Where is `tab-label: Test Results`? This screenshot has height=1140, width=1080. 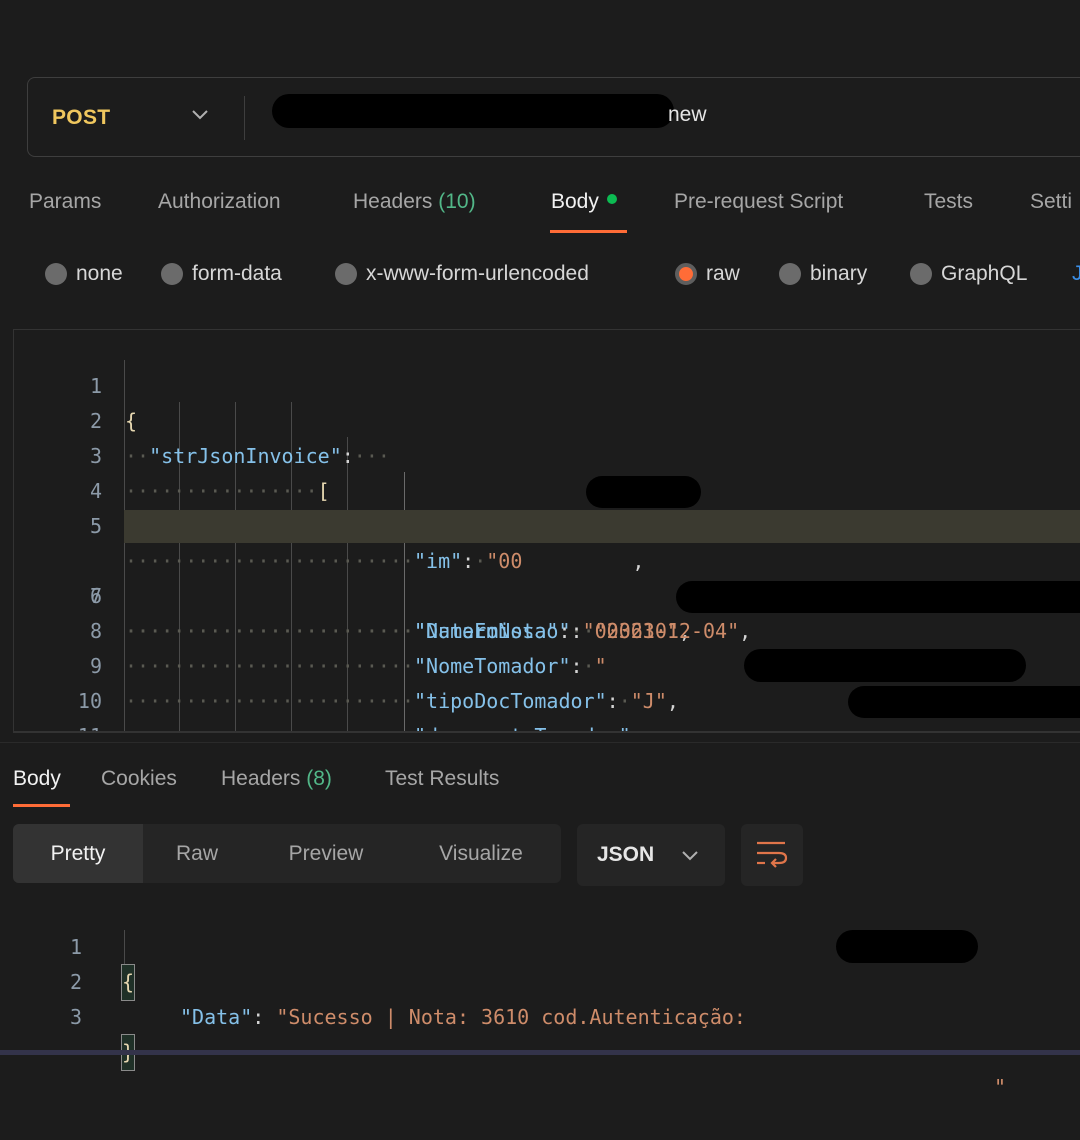
tab-label: Test Results is located at coordinates (442, 778).